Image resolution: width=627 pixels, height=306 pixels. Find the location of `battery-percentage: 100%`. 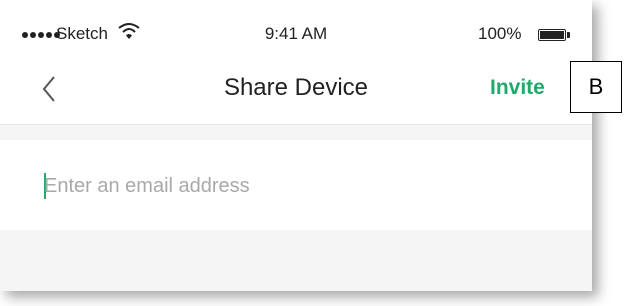

battery-percentage: 100% is located at coordinates (500, 33).